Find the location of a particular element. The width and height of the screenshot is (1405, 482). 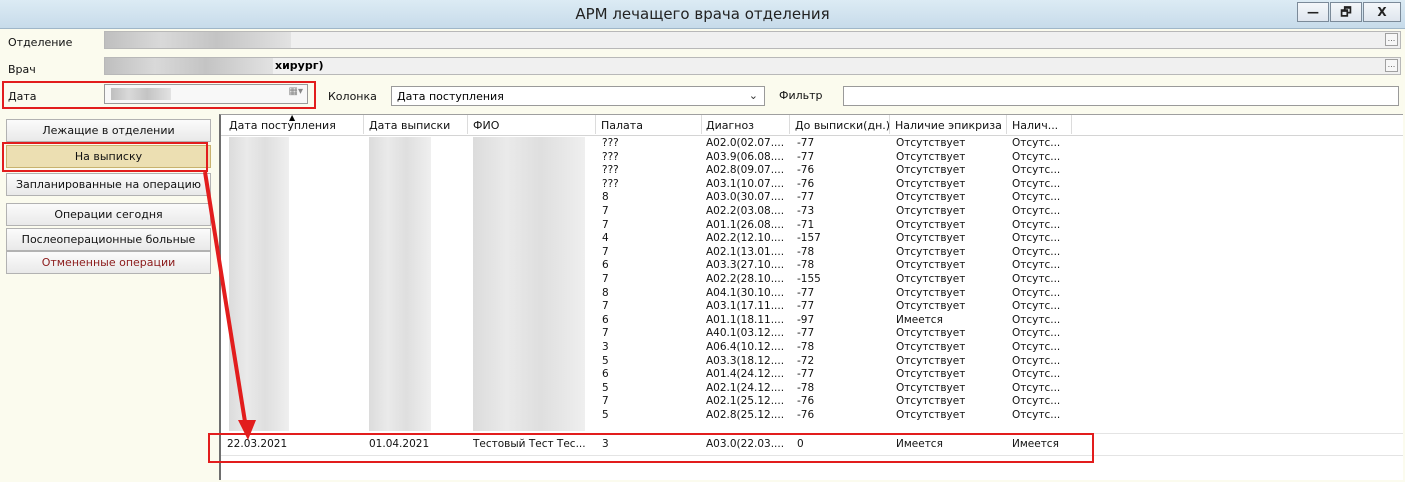

arrow-line is located at coordinates (225, 300).